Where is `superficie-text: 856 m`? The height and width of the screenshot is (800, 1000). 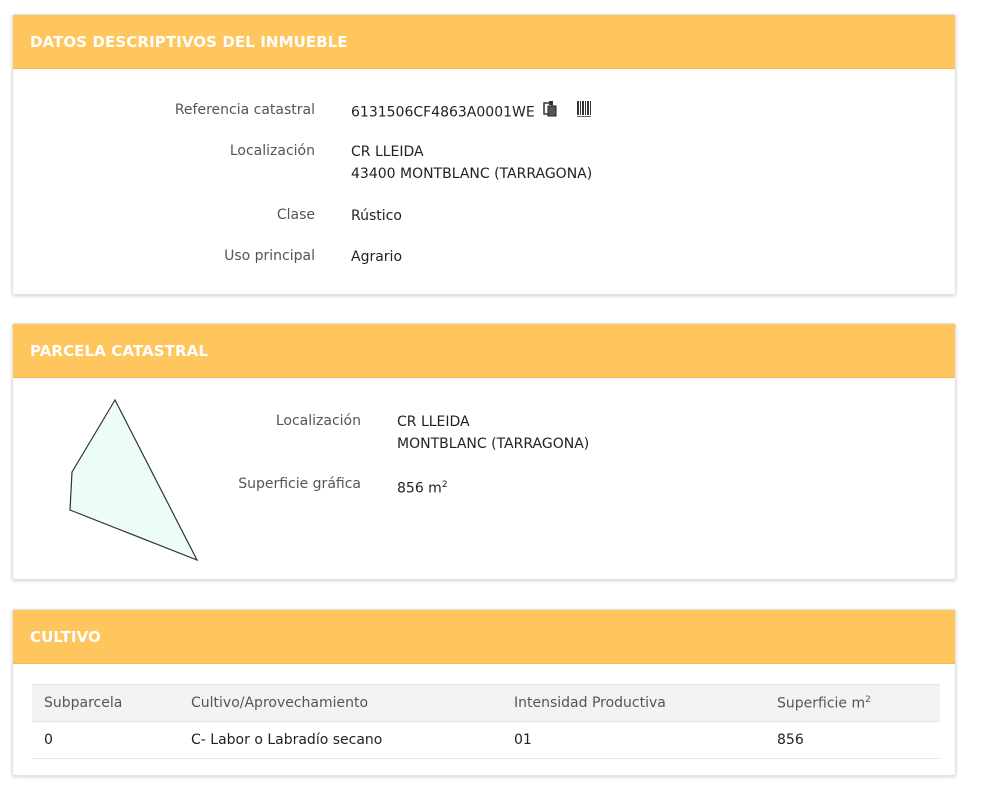
superficie-text: 856 m is located at coordinates (419, 488).